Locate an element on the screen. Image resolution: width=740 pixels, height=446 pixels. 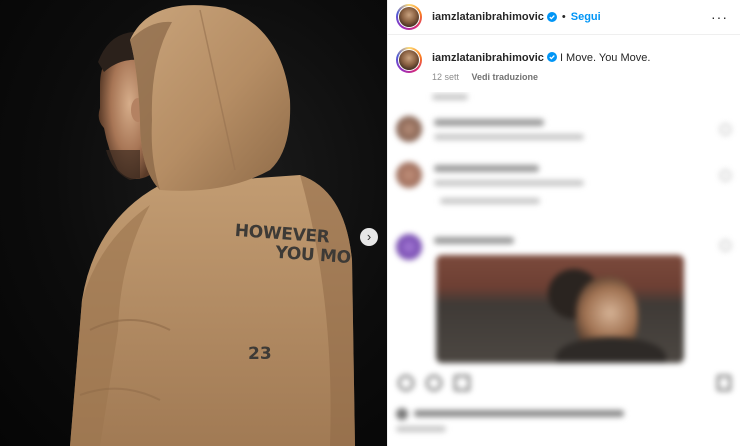
next-photo-button: › is located at coordinates (369, 237).